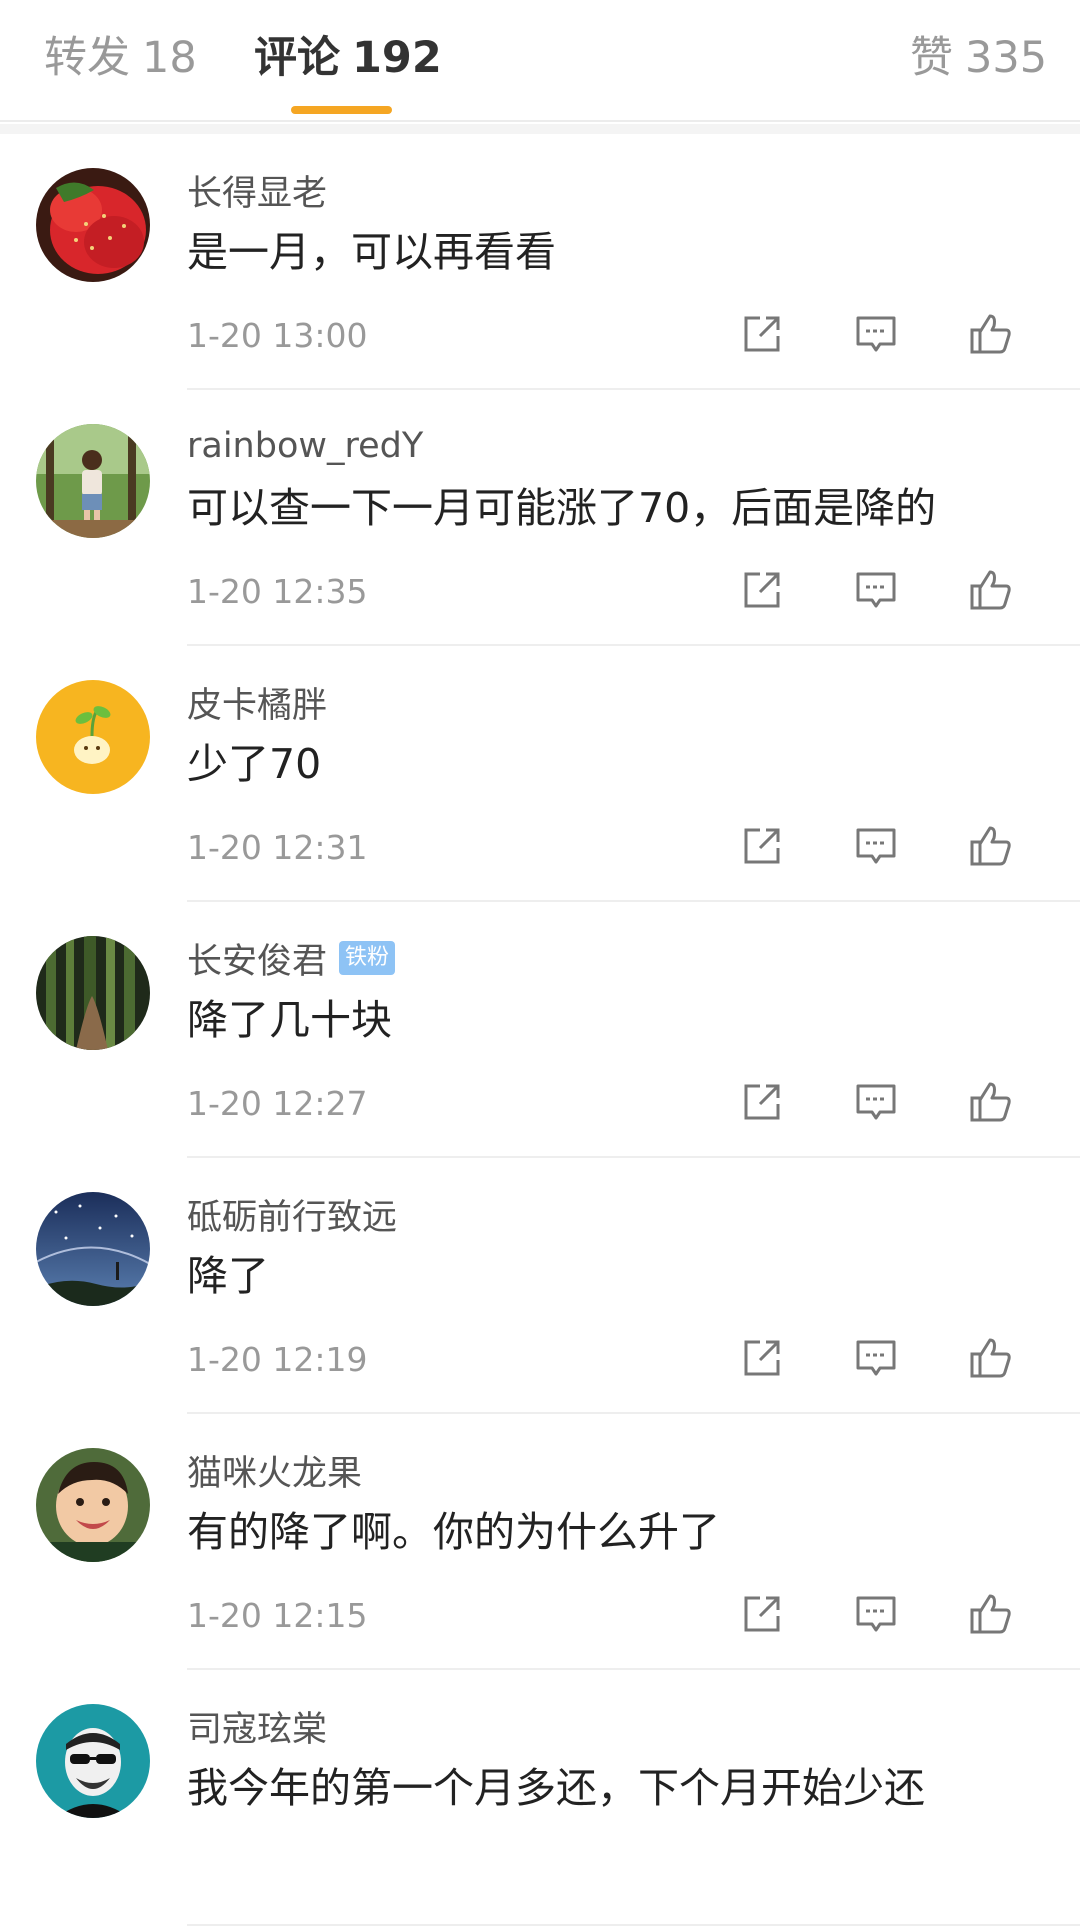  I want to click on active-tab-indicator, so click(341, 110).